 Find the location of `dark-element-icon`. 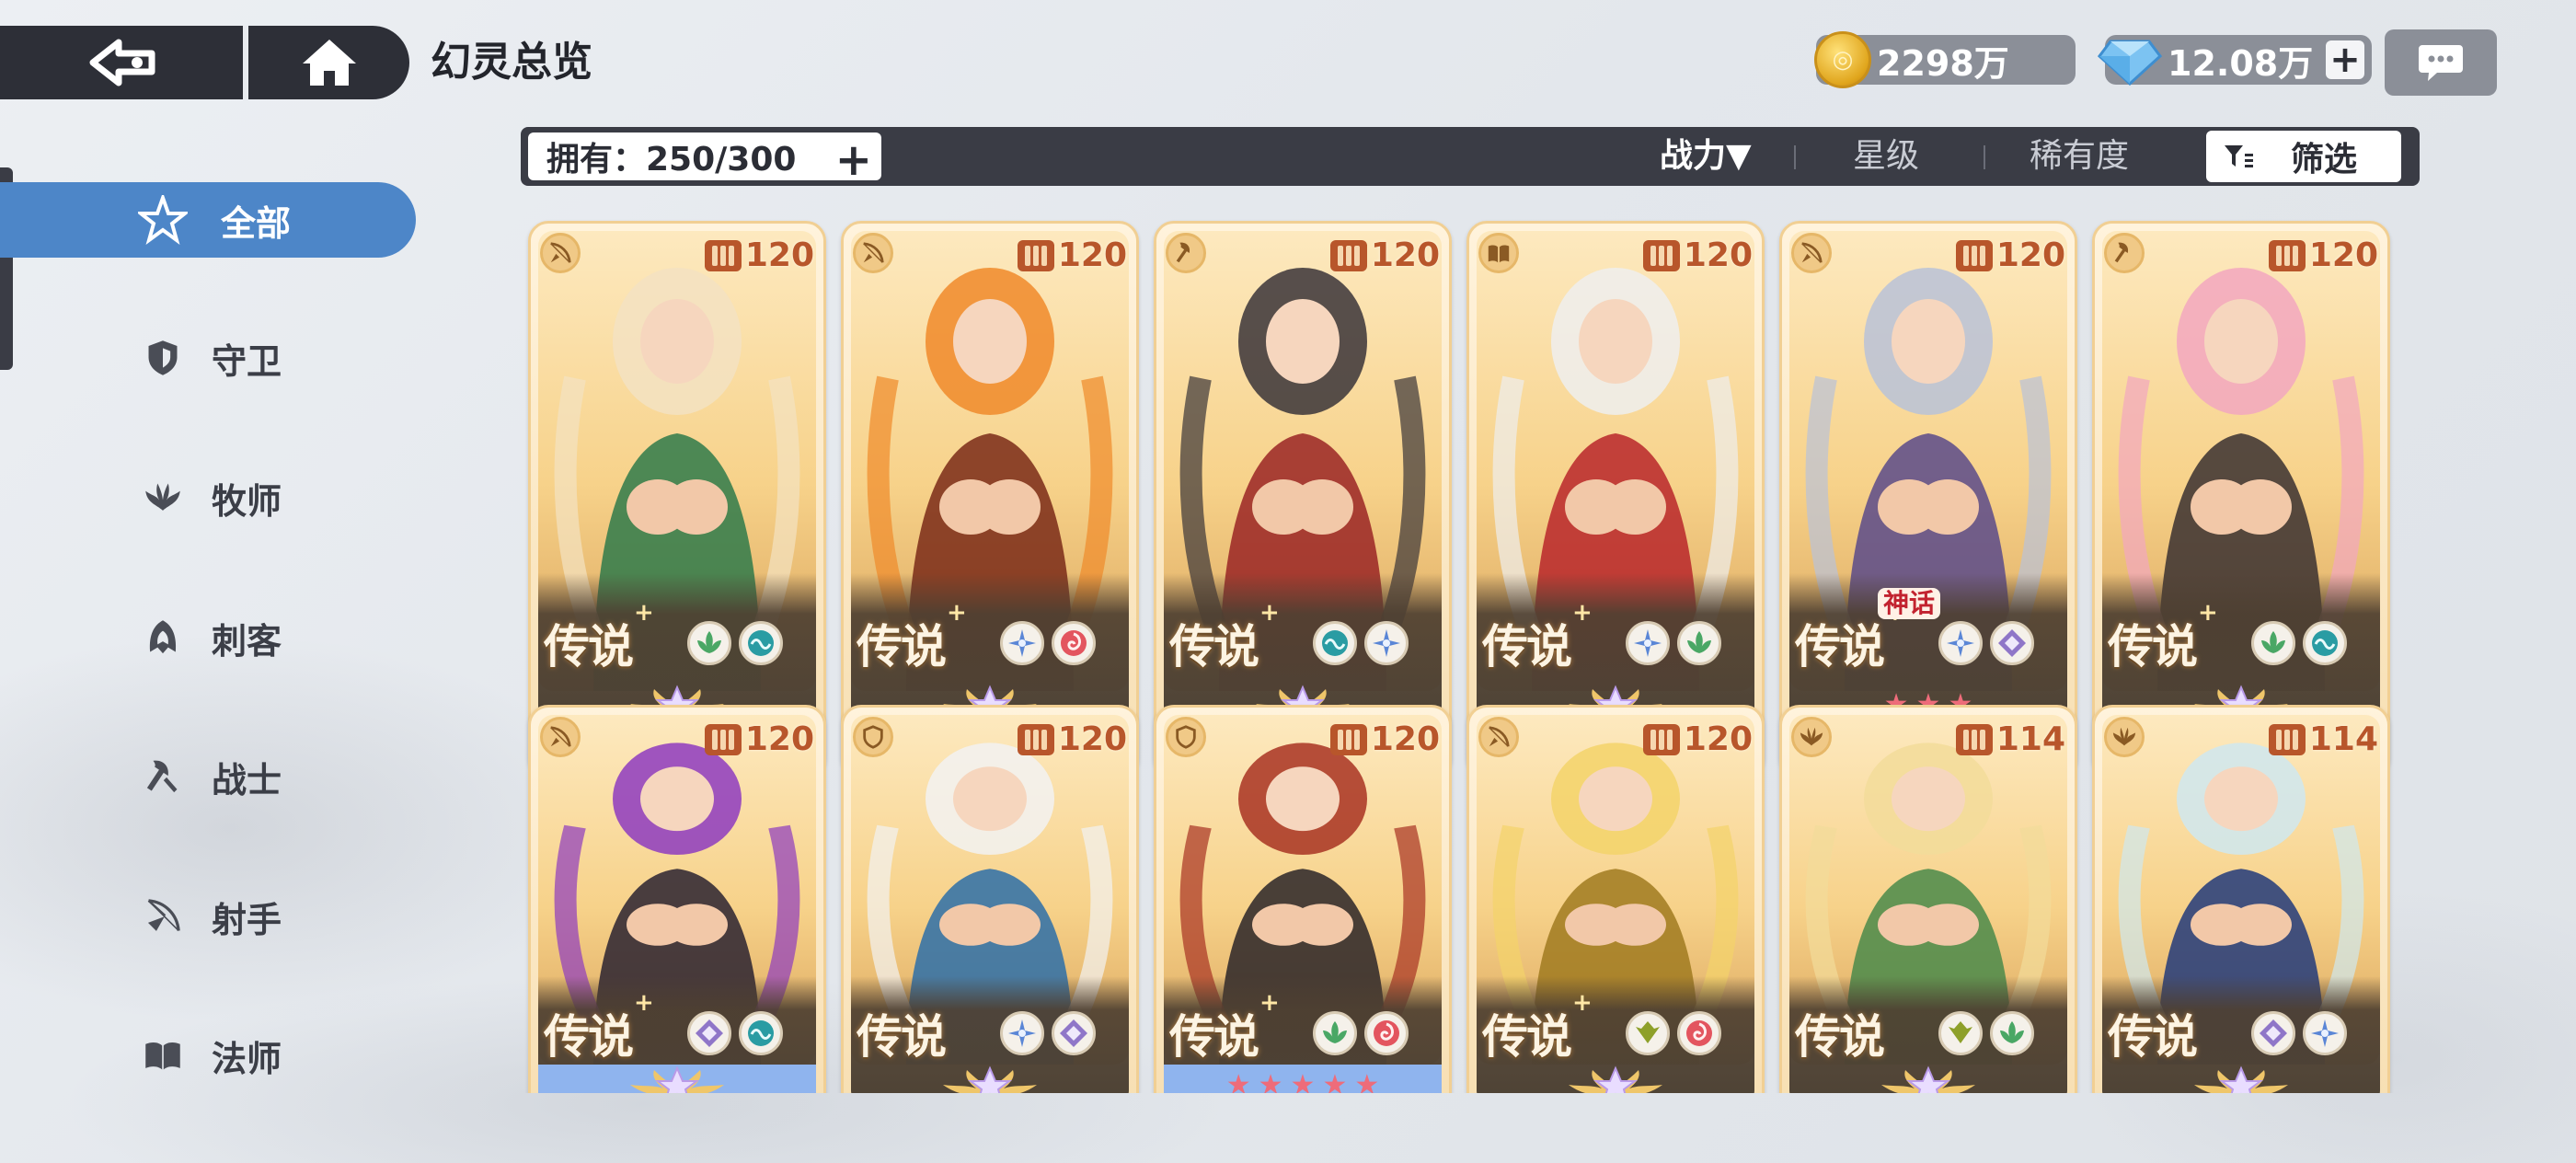

dark-element-icon is located at coordinates (2012, 643).